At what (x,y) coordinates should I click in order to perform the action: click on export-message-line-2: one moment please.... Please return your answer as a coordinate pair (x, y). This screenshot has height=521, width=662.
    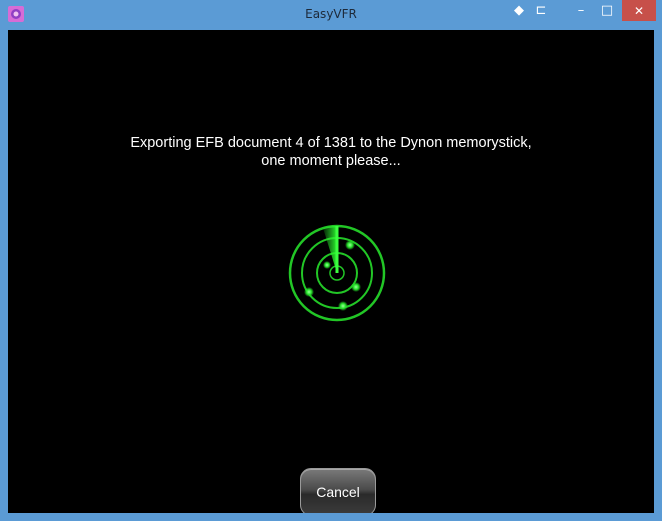
    Looking at the image, I should click on (331, 161).